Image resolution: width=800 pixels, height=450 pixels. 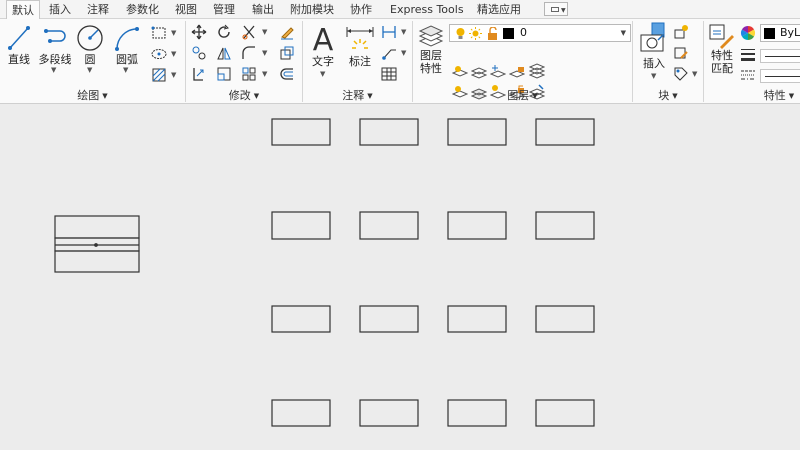 What do you see at coordinates (90, 38) in the screenshot?
I see `circle-icon` at bounding box center [90, 38].